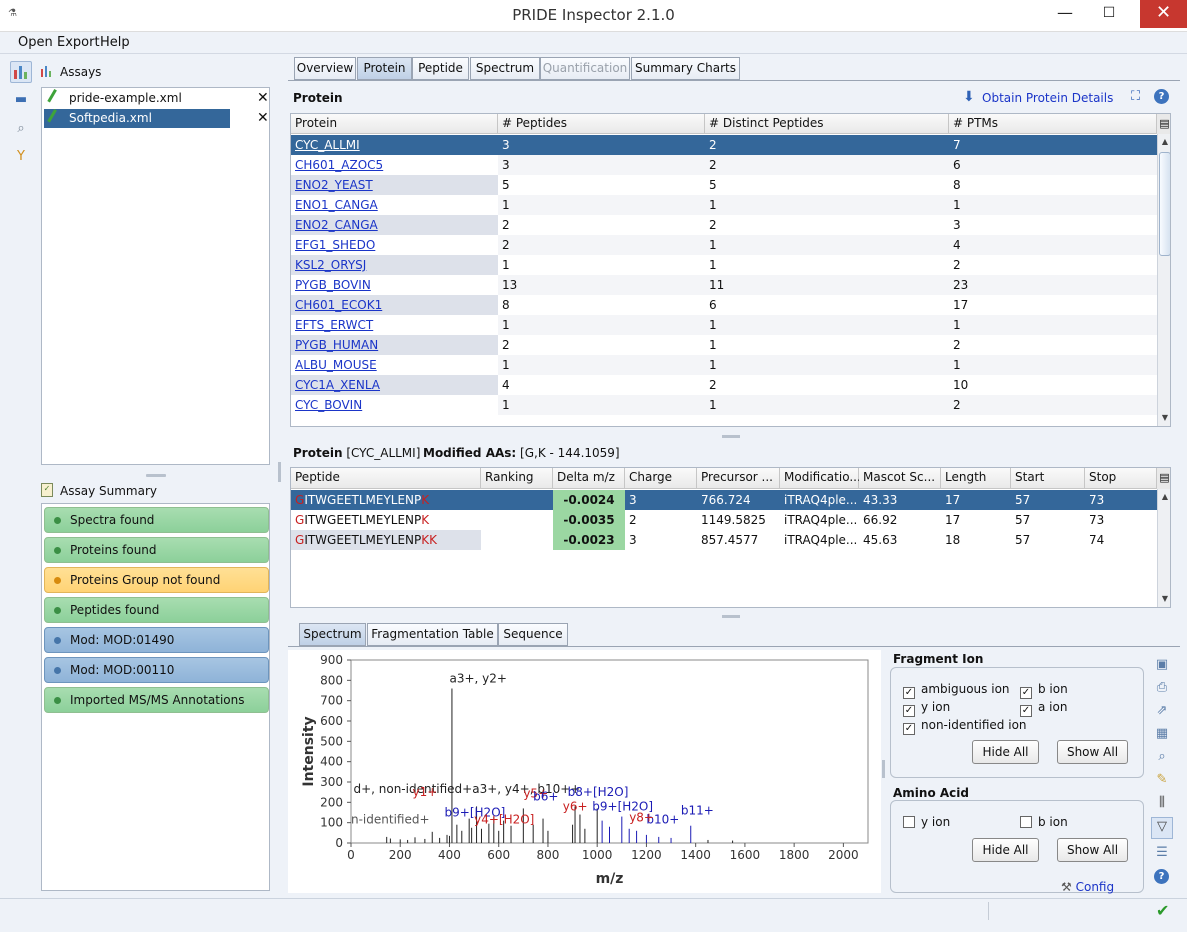 The height and width of the screenshot is (932, 1187). Describe the element at coordinates (21, 157) in the screenshot. I see `filter-icon: Y` at that location.